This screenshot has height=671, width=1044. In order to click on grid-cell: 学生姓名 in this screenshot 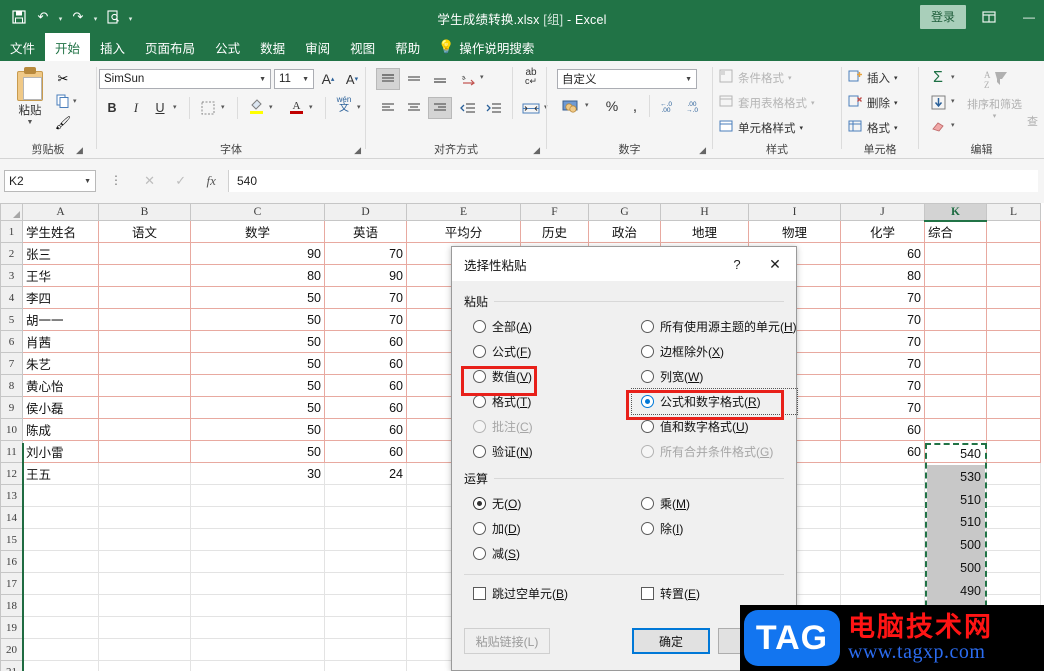, I will do `click(60, 231)`.